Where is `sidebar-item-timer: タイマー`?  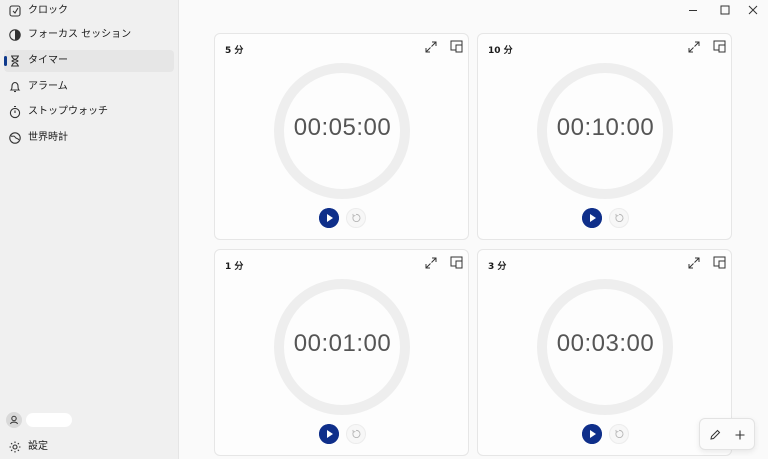
sidebar-item-timer: タイマー is located at coordinates (89, 61).